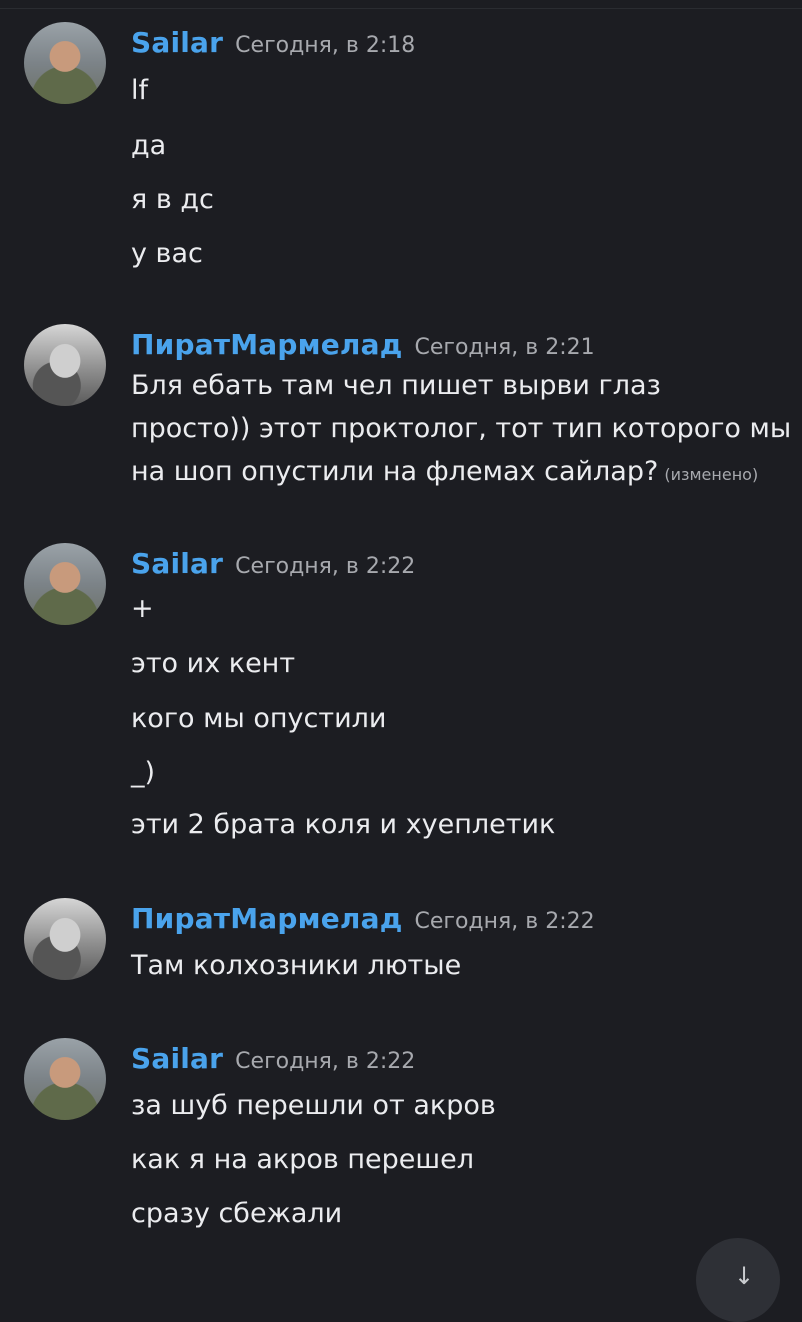  I want to click on message-header: Sailar Сегодня, в 2:18, so click(273, 42).